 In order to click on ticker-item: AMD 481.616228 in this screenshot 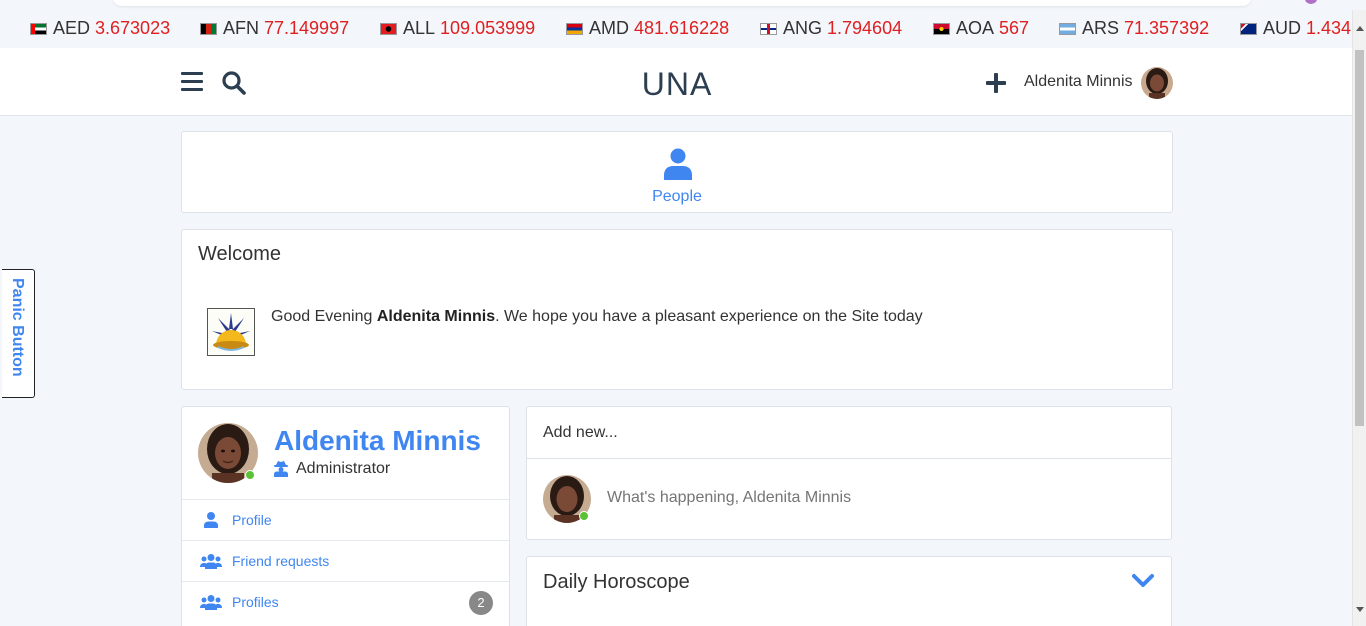, I will do `click(647, 28)`.